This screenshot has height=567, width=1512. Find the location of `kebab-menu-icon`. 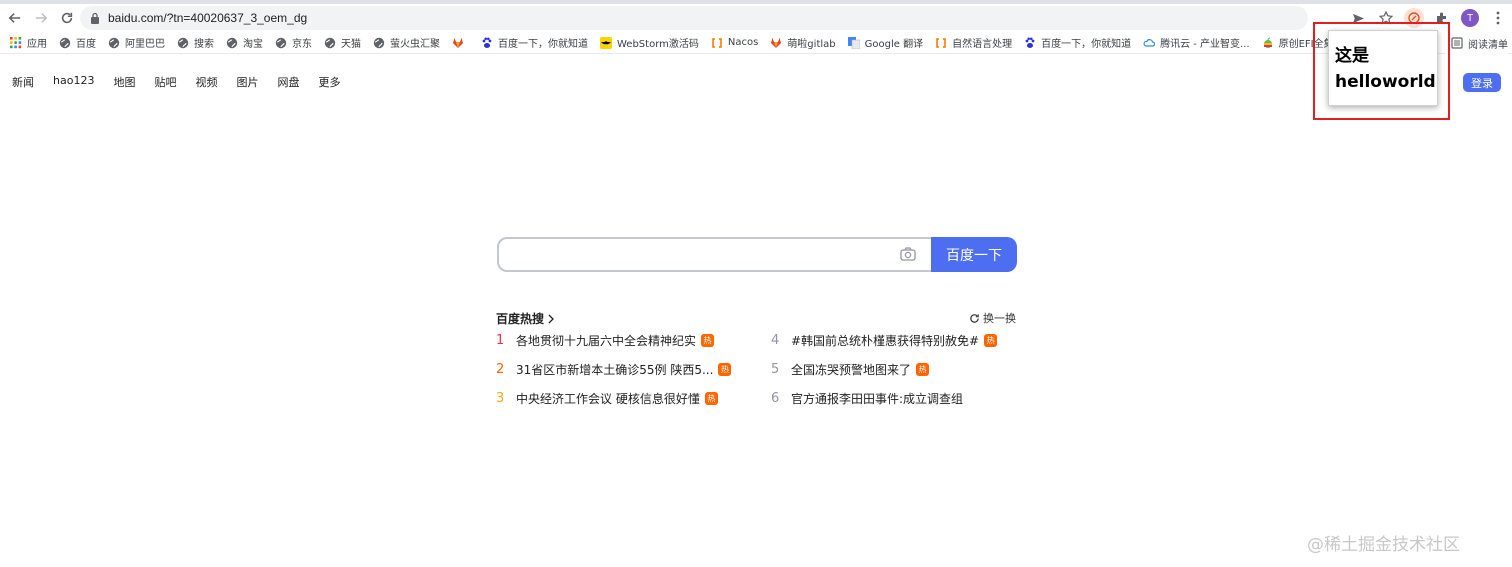

kebab-menu-icon is located at coordinates (1498, 18).